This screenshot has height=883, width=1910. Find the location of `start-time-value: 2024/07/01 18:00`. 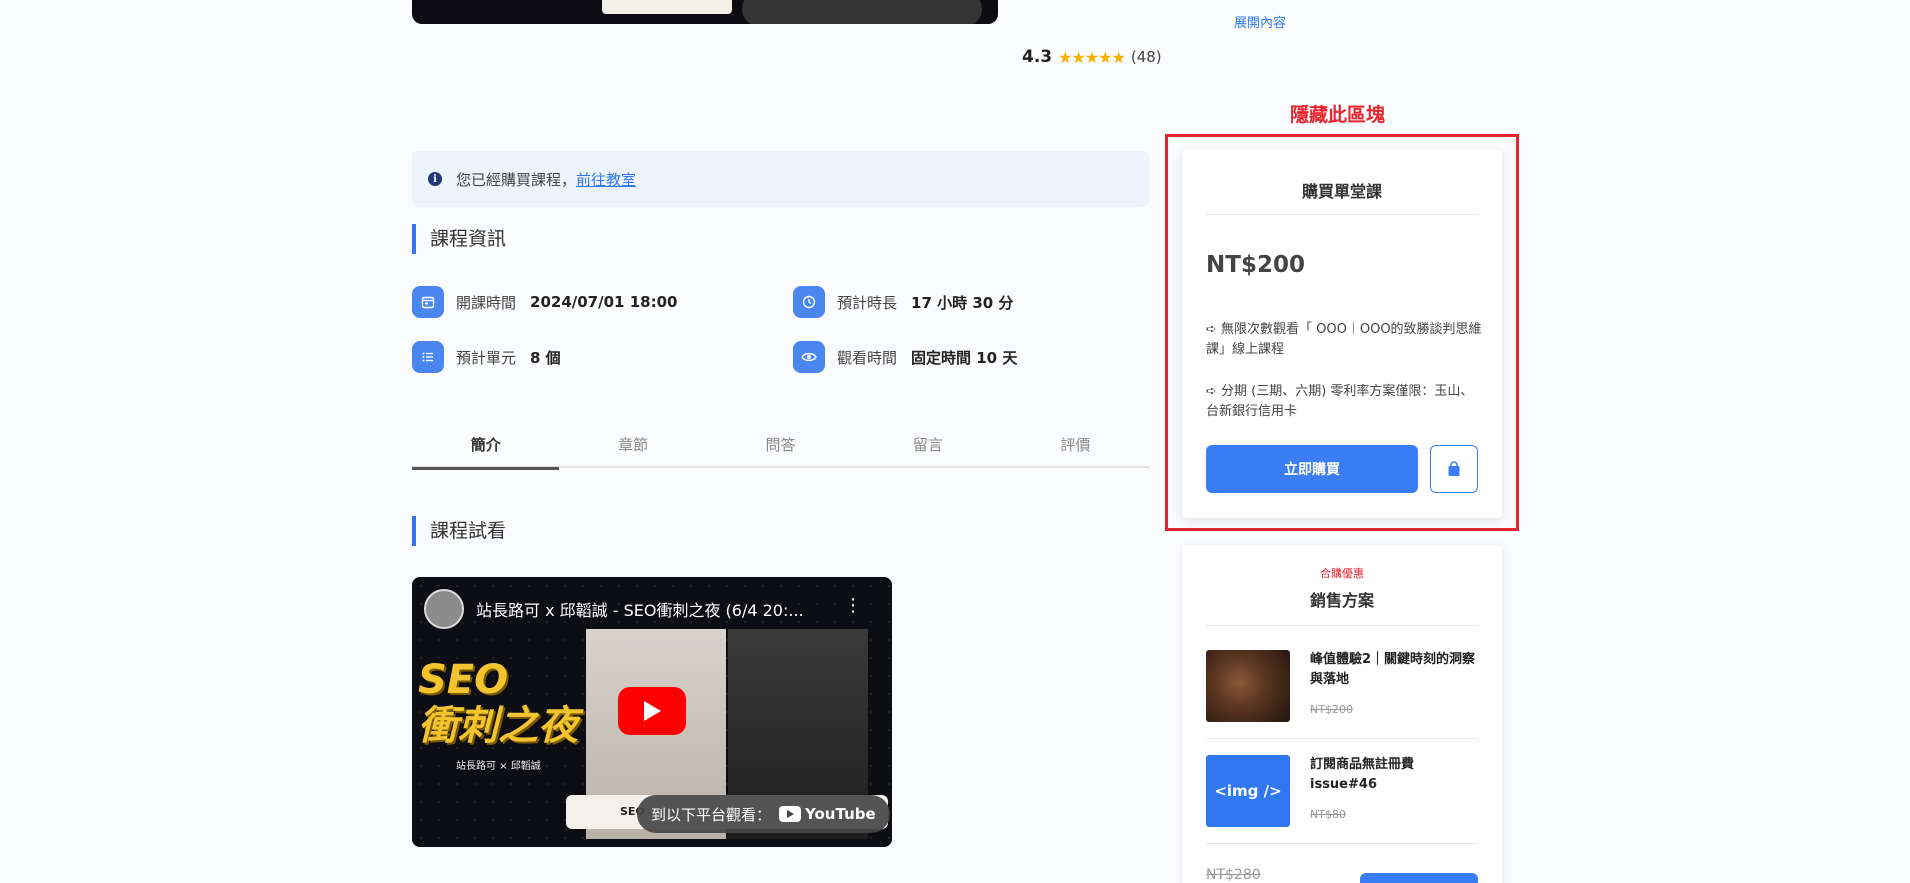

start-time-value: 2024/07/01 18:00 is located at coordinates (604, 302).